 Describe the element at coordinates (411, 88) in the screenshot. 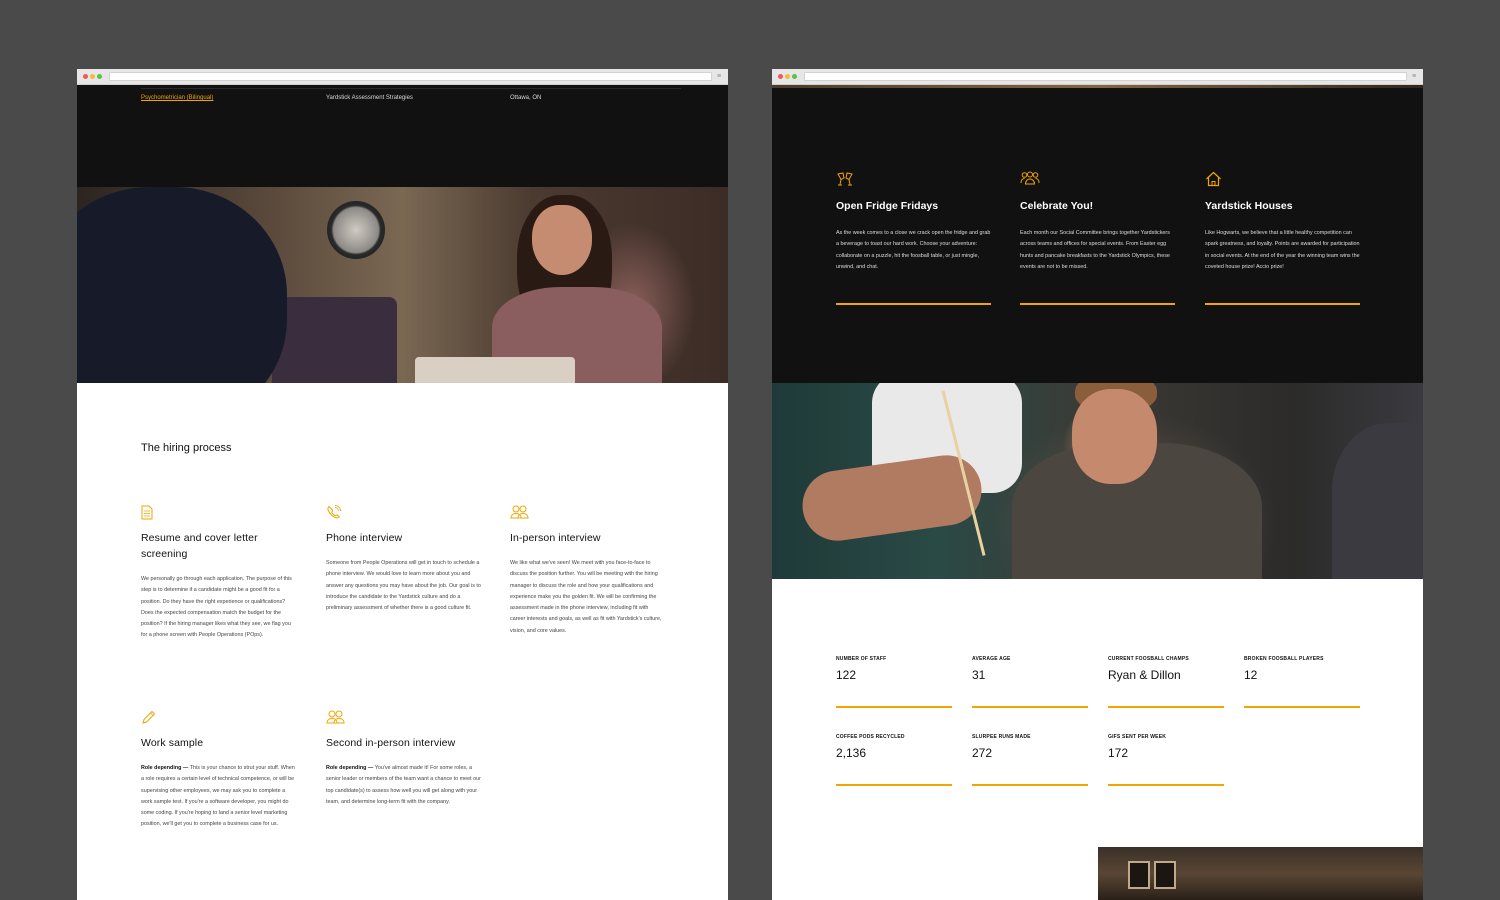

I see `divider` at that location.